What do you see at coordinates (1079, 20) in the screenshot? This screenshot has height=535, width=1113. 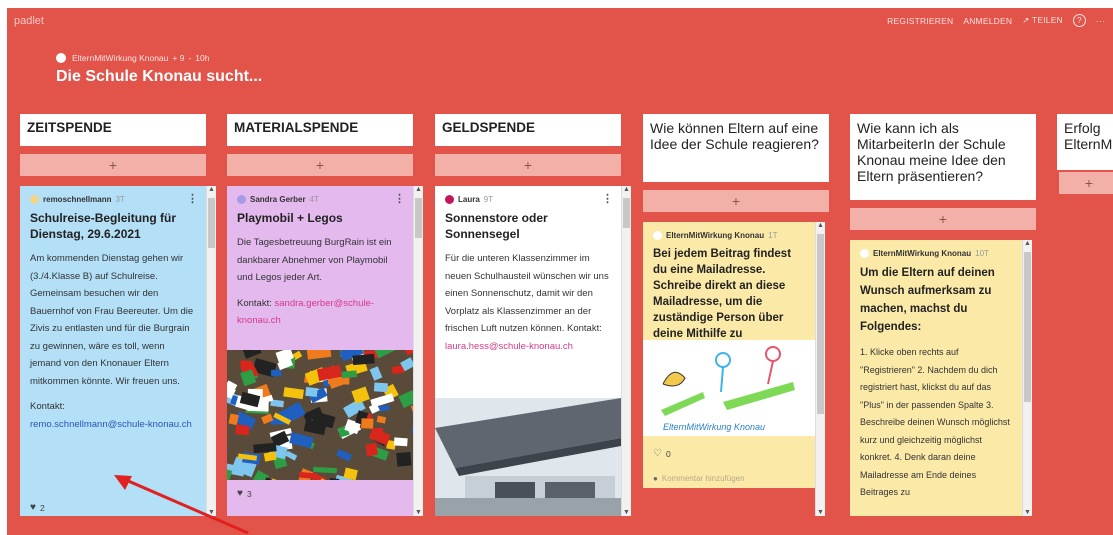 I see `help-icon: ?` at bounding box center [1079, 20].